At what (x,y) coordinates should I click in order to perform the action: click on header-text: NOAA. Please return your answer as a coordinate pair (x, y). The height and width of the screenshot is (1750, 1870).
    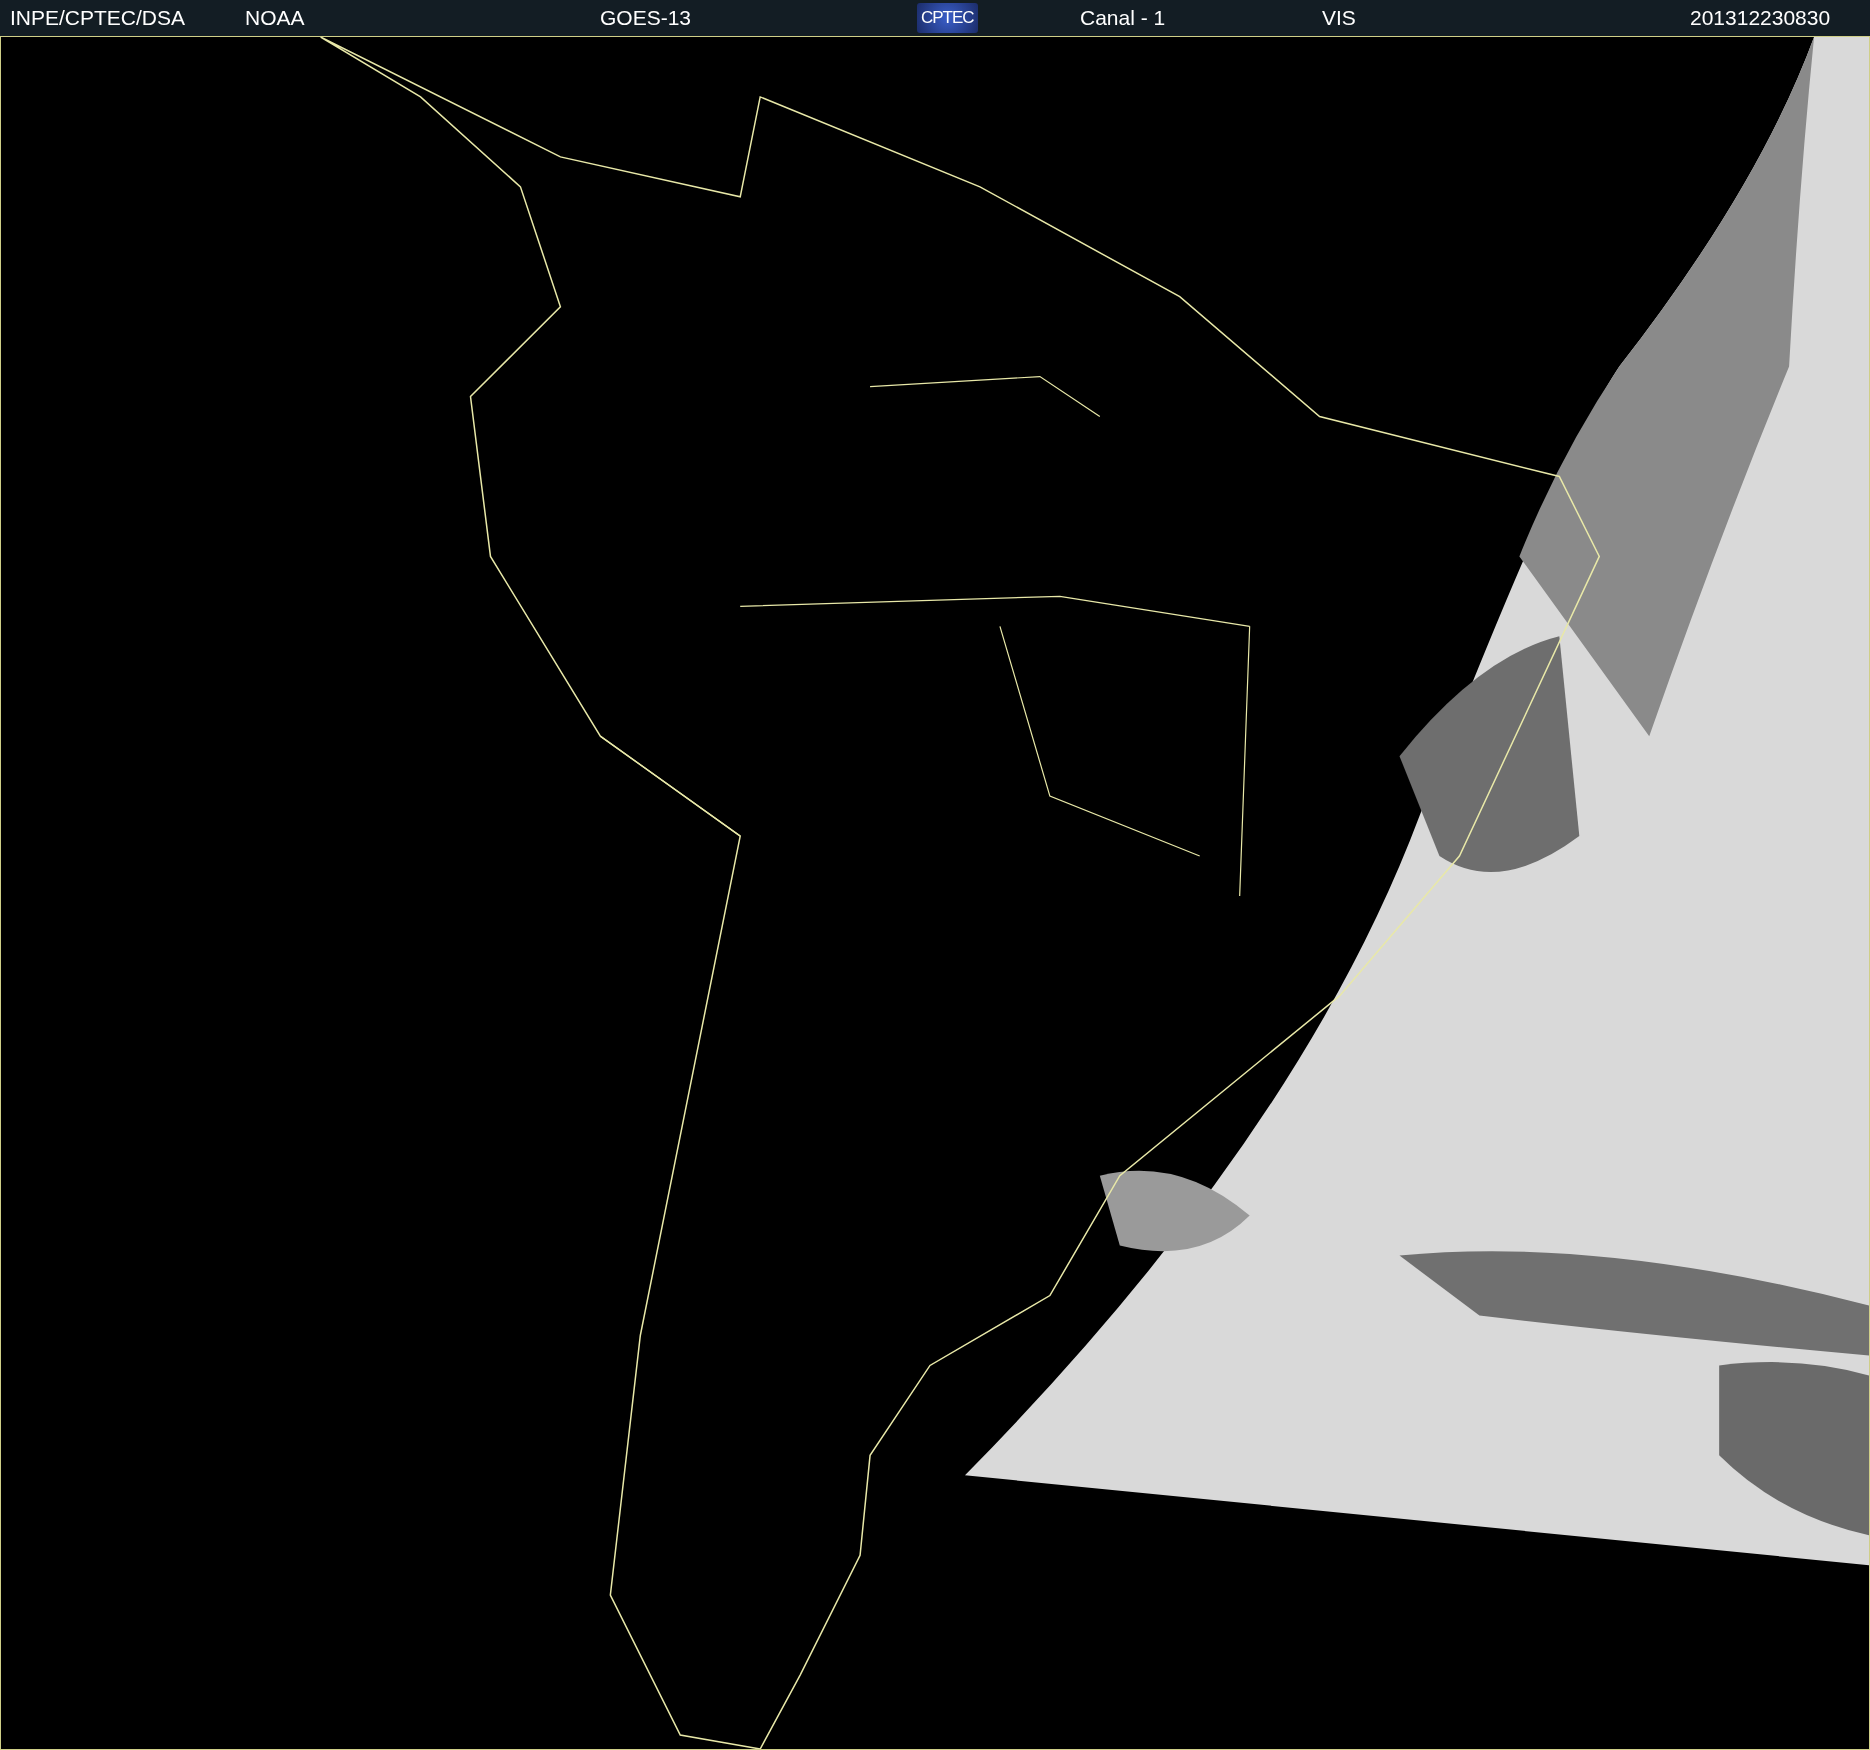
    Looking at the image, I should click on (275, 18).